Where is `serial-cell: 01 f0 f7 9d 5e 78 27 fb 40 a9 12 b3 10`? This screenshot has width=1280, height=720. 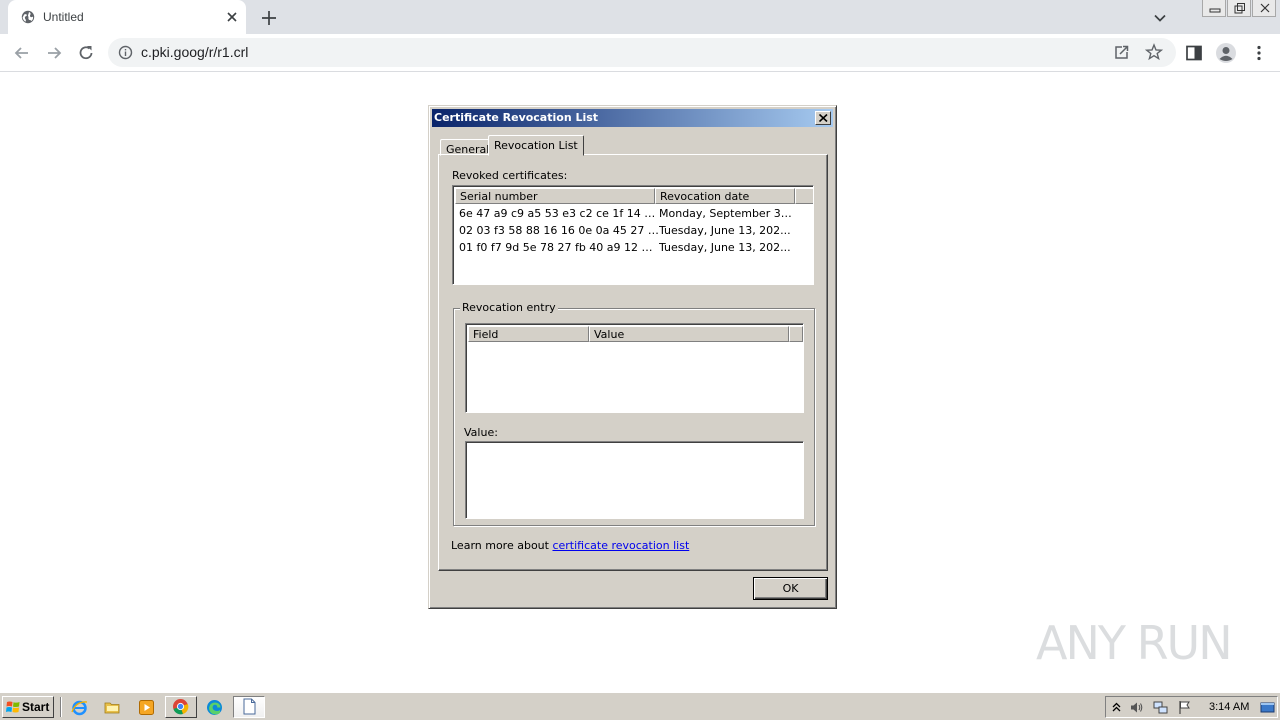 serial-cell: 01 f0 f7 9d 5e 78 27 fb 40 a9 12 b3 10 is located at coordinates (559, 247).